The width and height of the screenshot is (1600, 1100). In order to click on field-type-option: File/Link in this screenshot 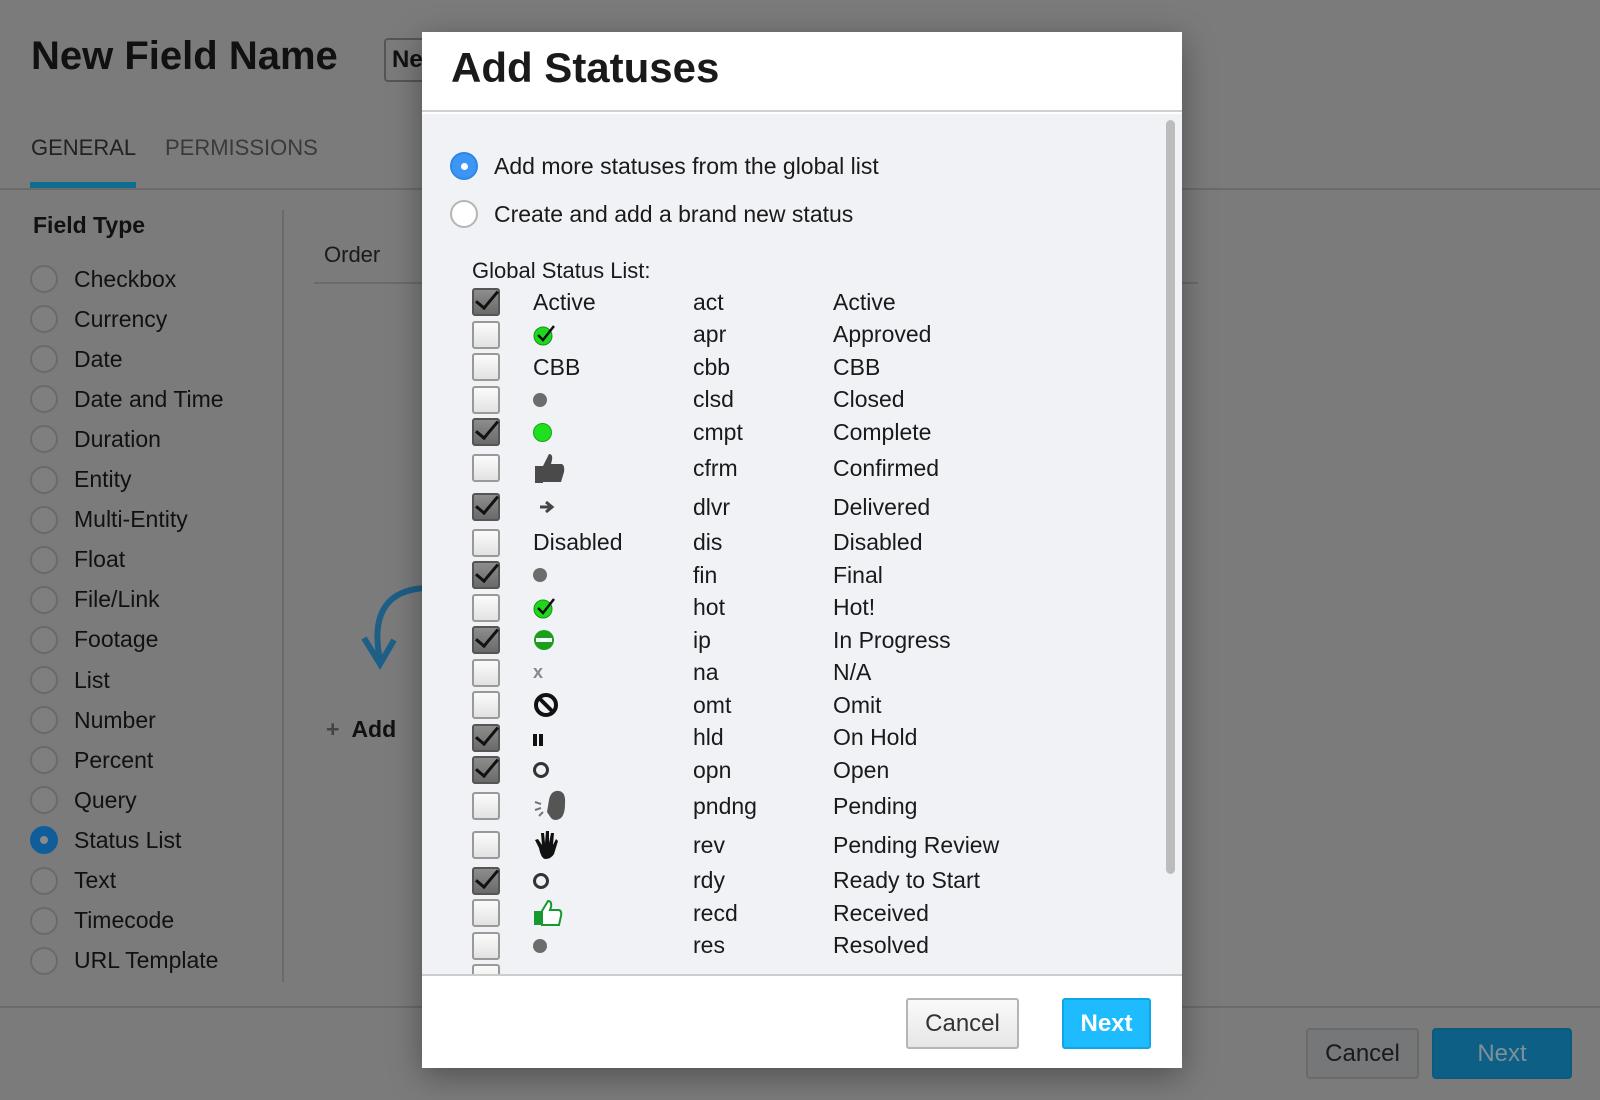, I will do `click(95, 599)`.